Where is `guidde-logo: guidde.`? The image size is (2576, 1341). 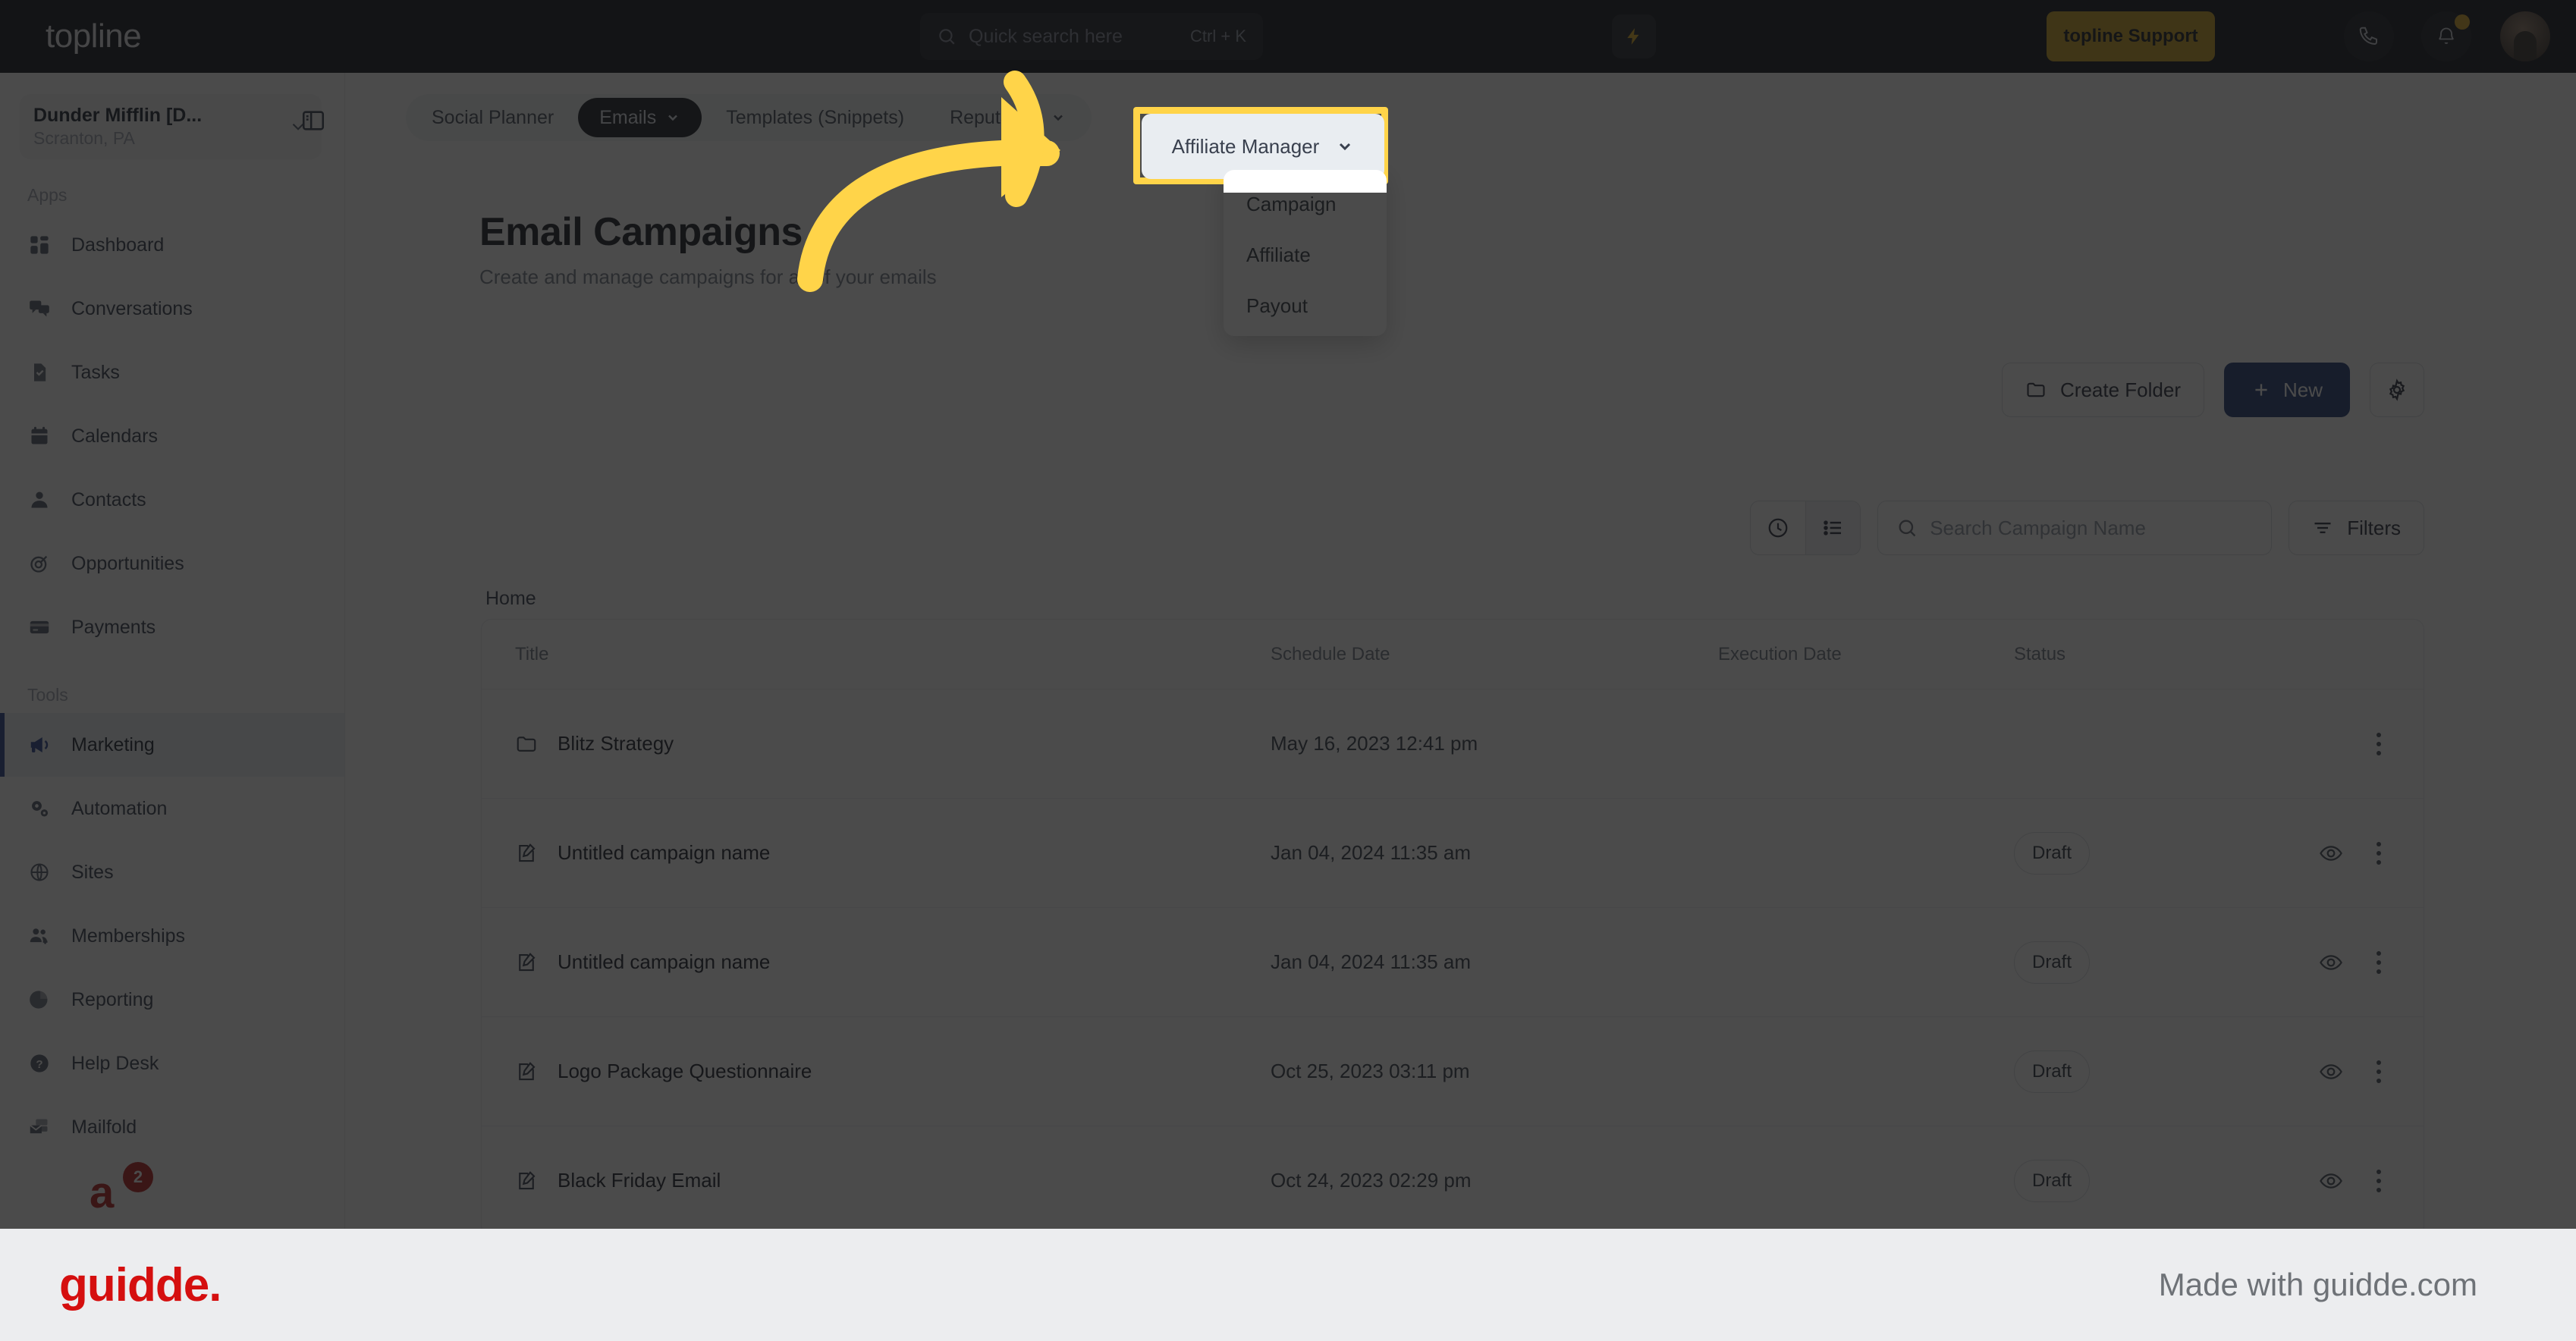
guidde-logo: guidde. is located at coordinates (140, 1284).